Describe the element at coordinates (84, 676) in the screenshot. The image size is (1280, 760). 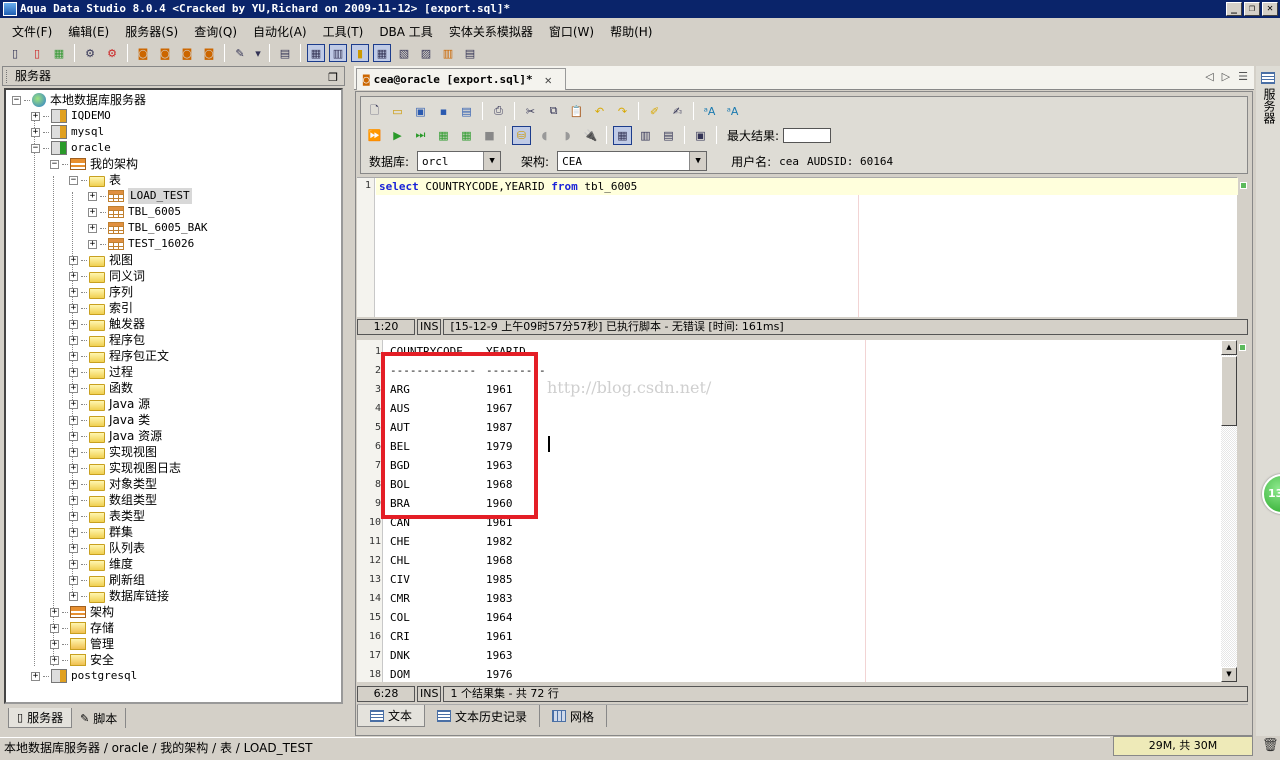
I see `tree-node-server: + postgresql` at that location.